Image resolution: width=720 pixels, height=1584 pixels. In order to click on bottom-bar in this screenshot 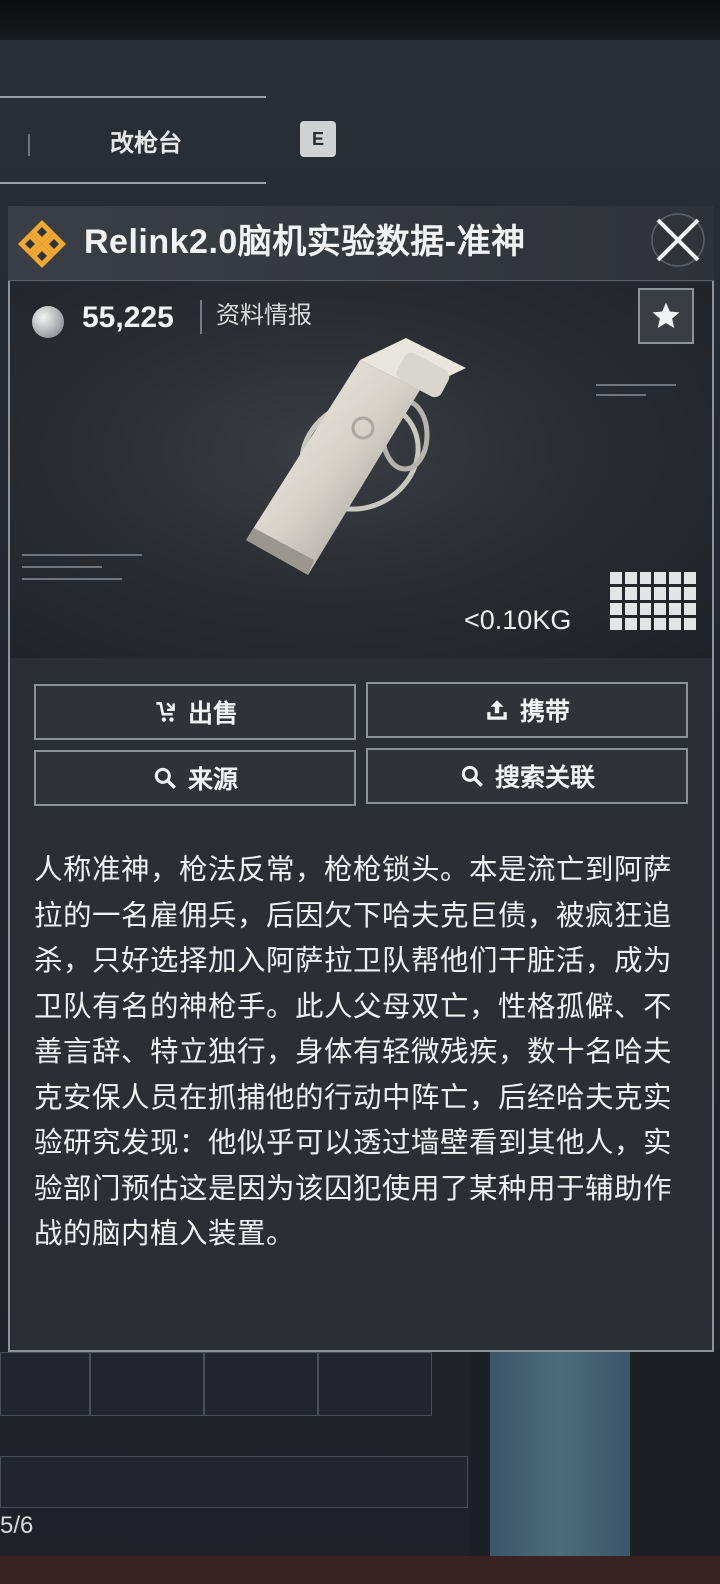, I will do `click(360, 1570)`.